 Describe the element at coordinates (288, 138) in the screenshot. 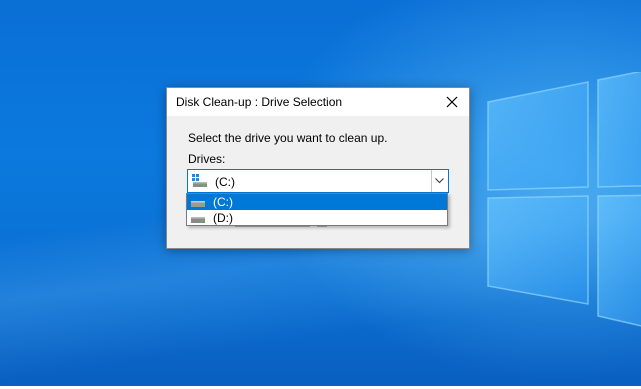

I see `instruction-text: Select the drive you want to clean up.` at that location.